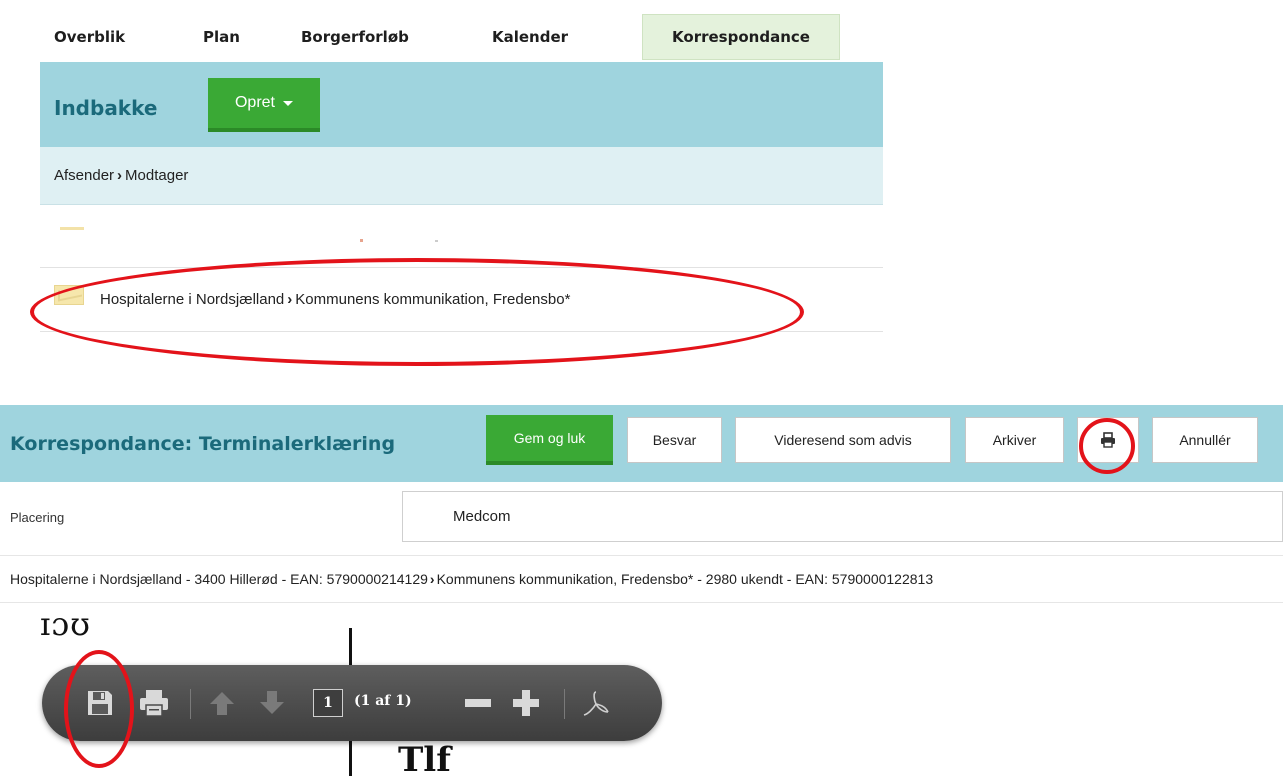 The image size is (1283, 776). Describe the element at coordinates (1014, 440) in the screenshot. I see `archive-button: Arkiver` at that location.